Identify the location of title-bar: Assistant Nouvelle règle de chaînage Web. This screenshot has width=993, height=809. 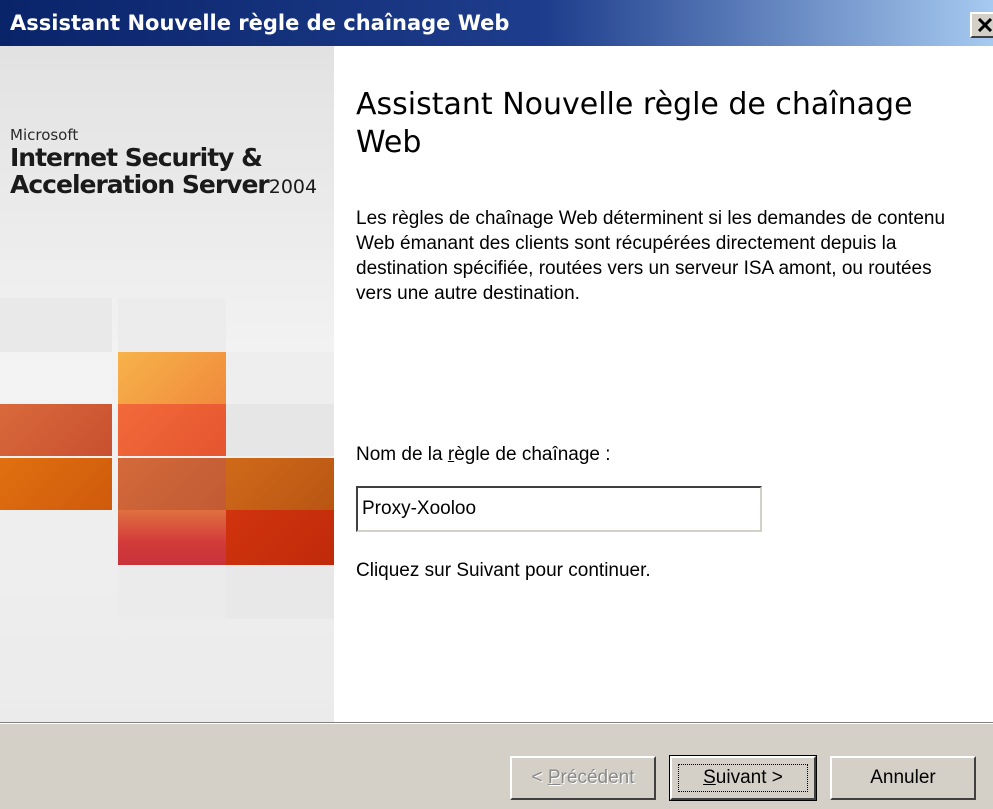
(496, 23).